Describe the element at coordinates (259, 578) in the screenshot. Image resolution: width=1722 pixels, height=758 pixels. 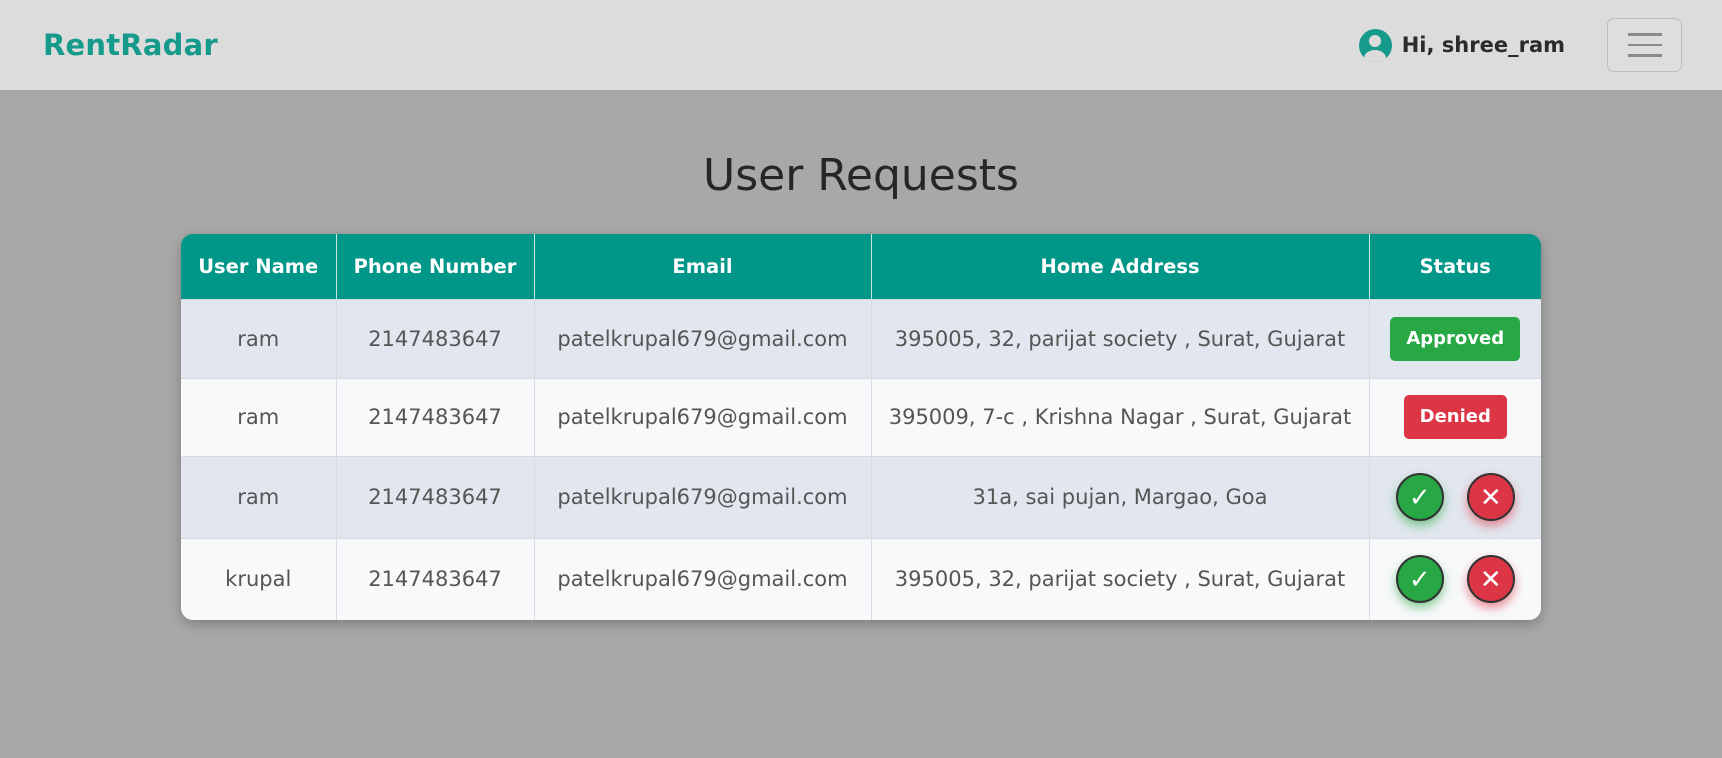
I see `cell-user-name: krupal` at that location.